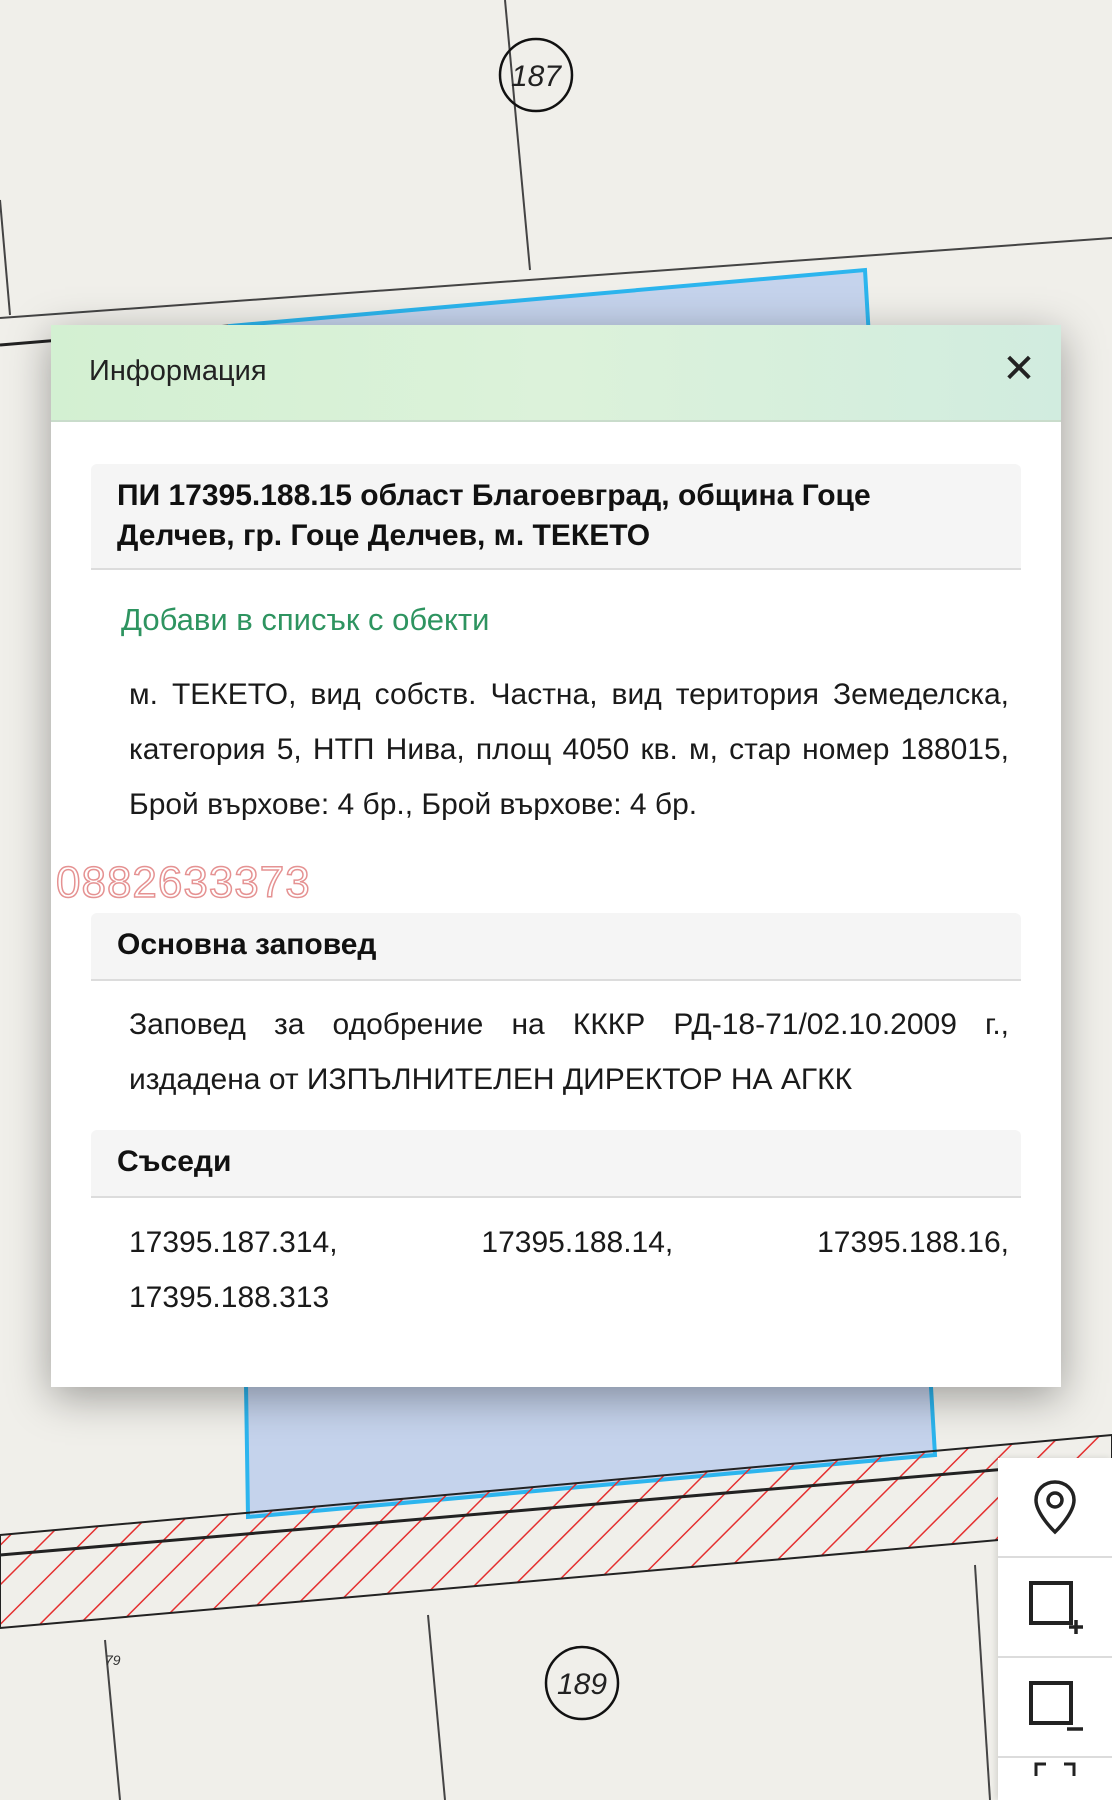 The image size is (1112, 1800). Describe the element at coordinates (1019, 369) in the screenshot. I see `close-icon: ✕` at that location.